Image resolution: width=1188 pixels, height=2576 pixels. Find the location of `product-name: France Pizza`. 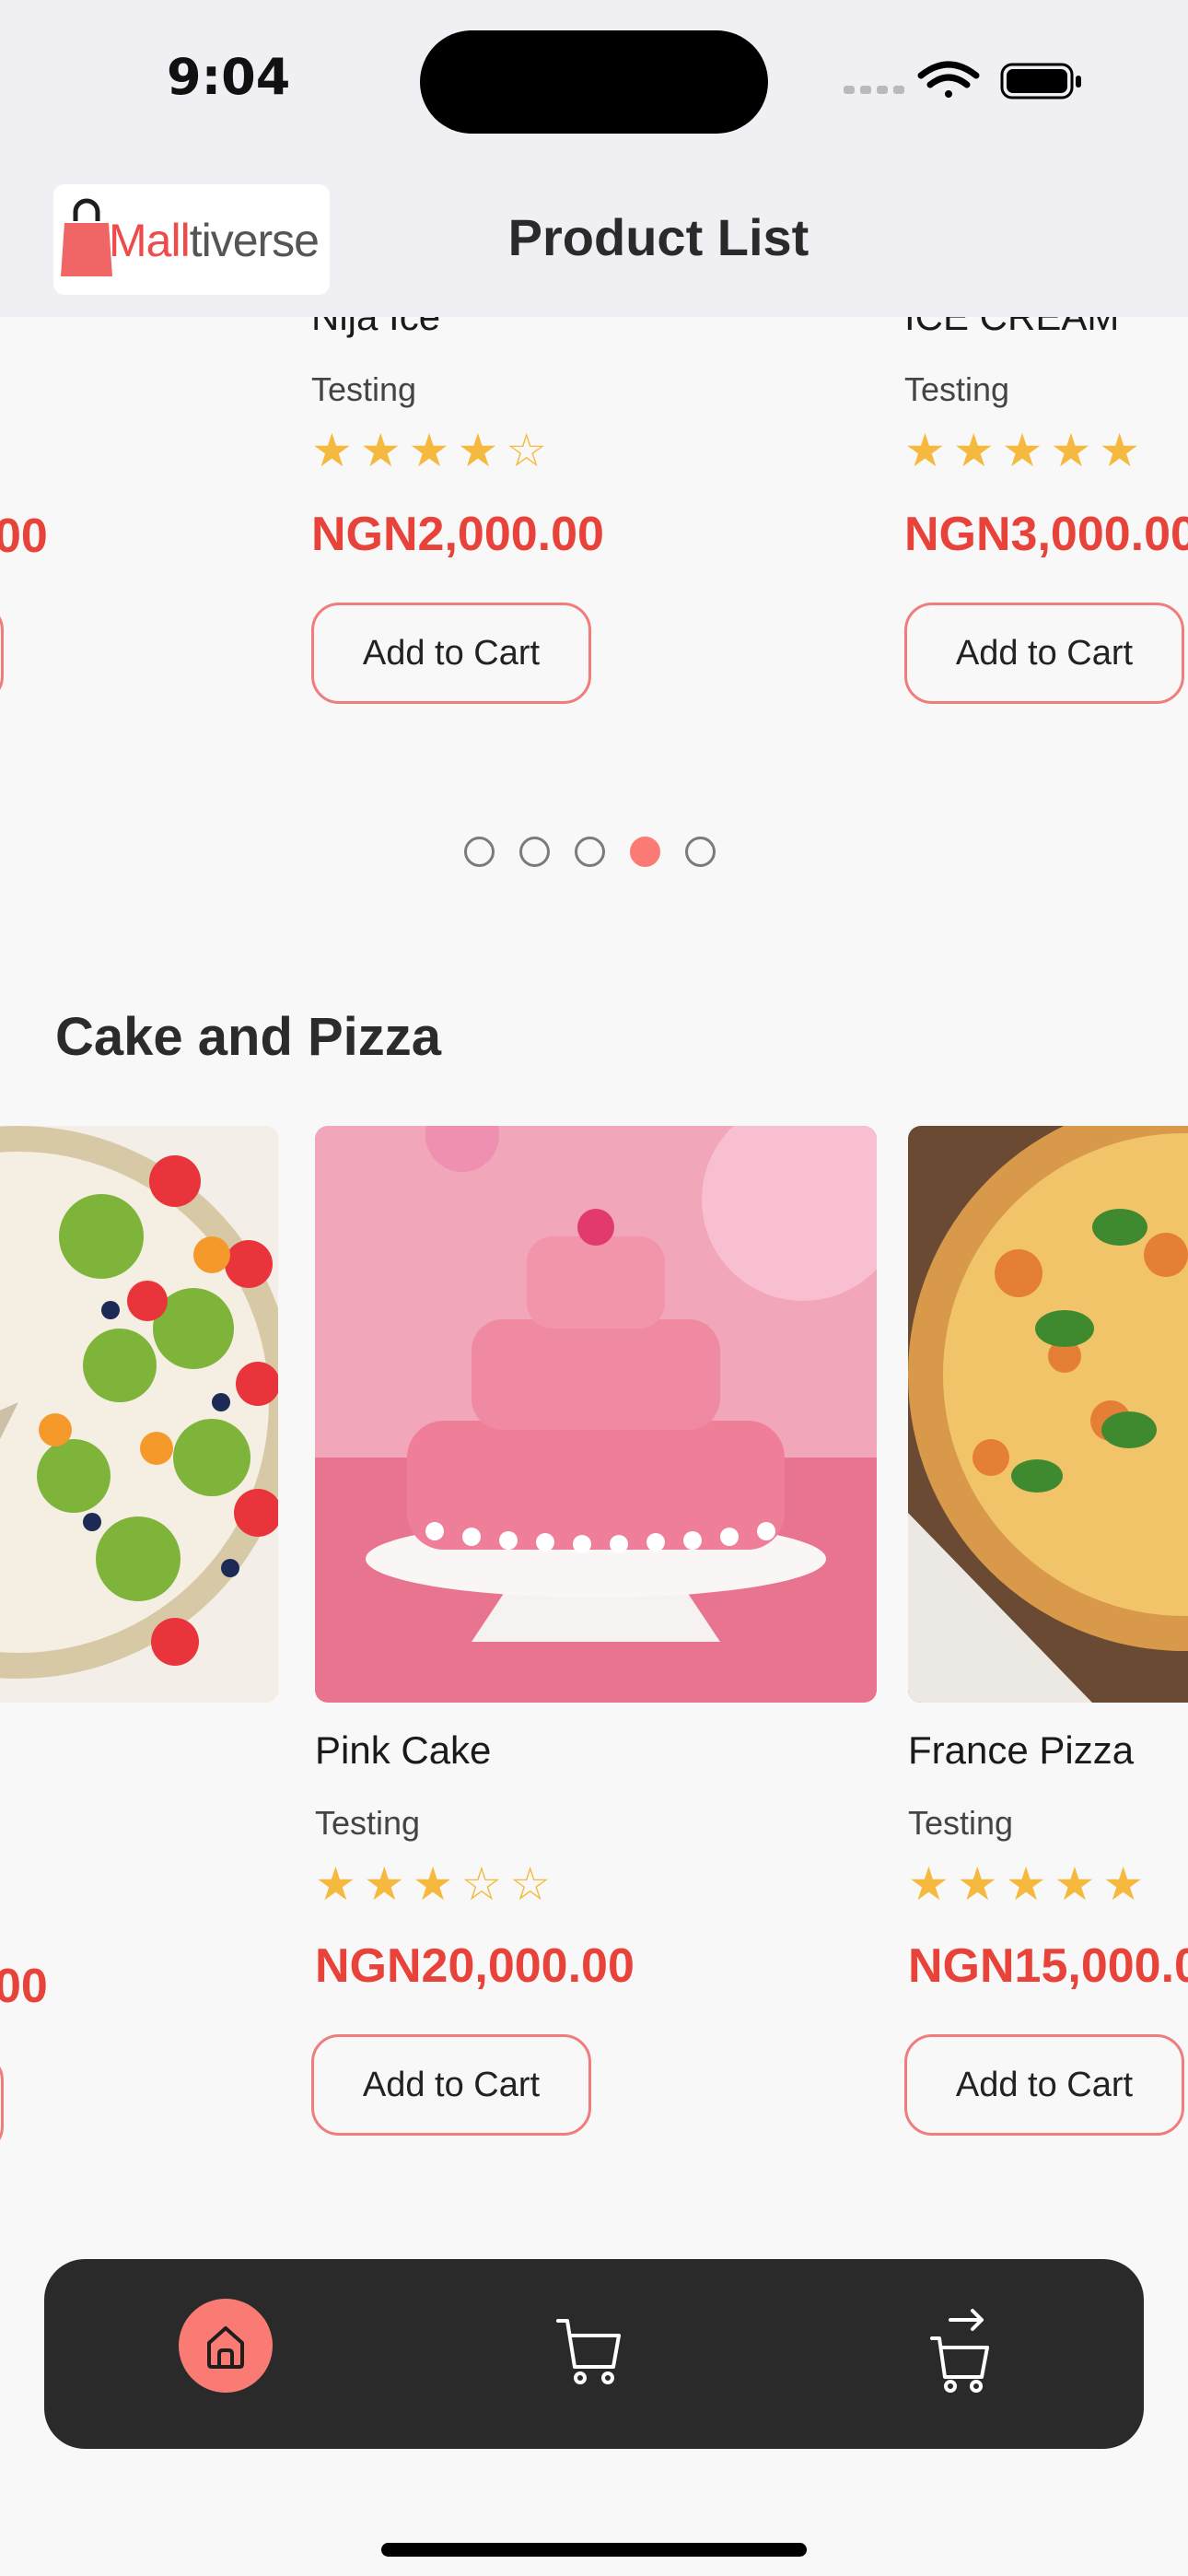

product-name: France Pizza is located at coordinates (1021, 1750).